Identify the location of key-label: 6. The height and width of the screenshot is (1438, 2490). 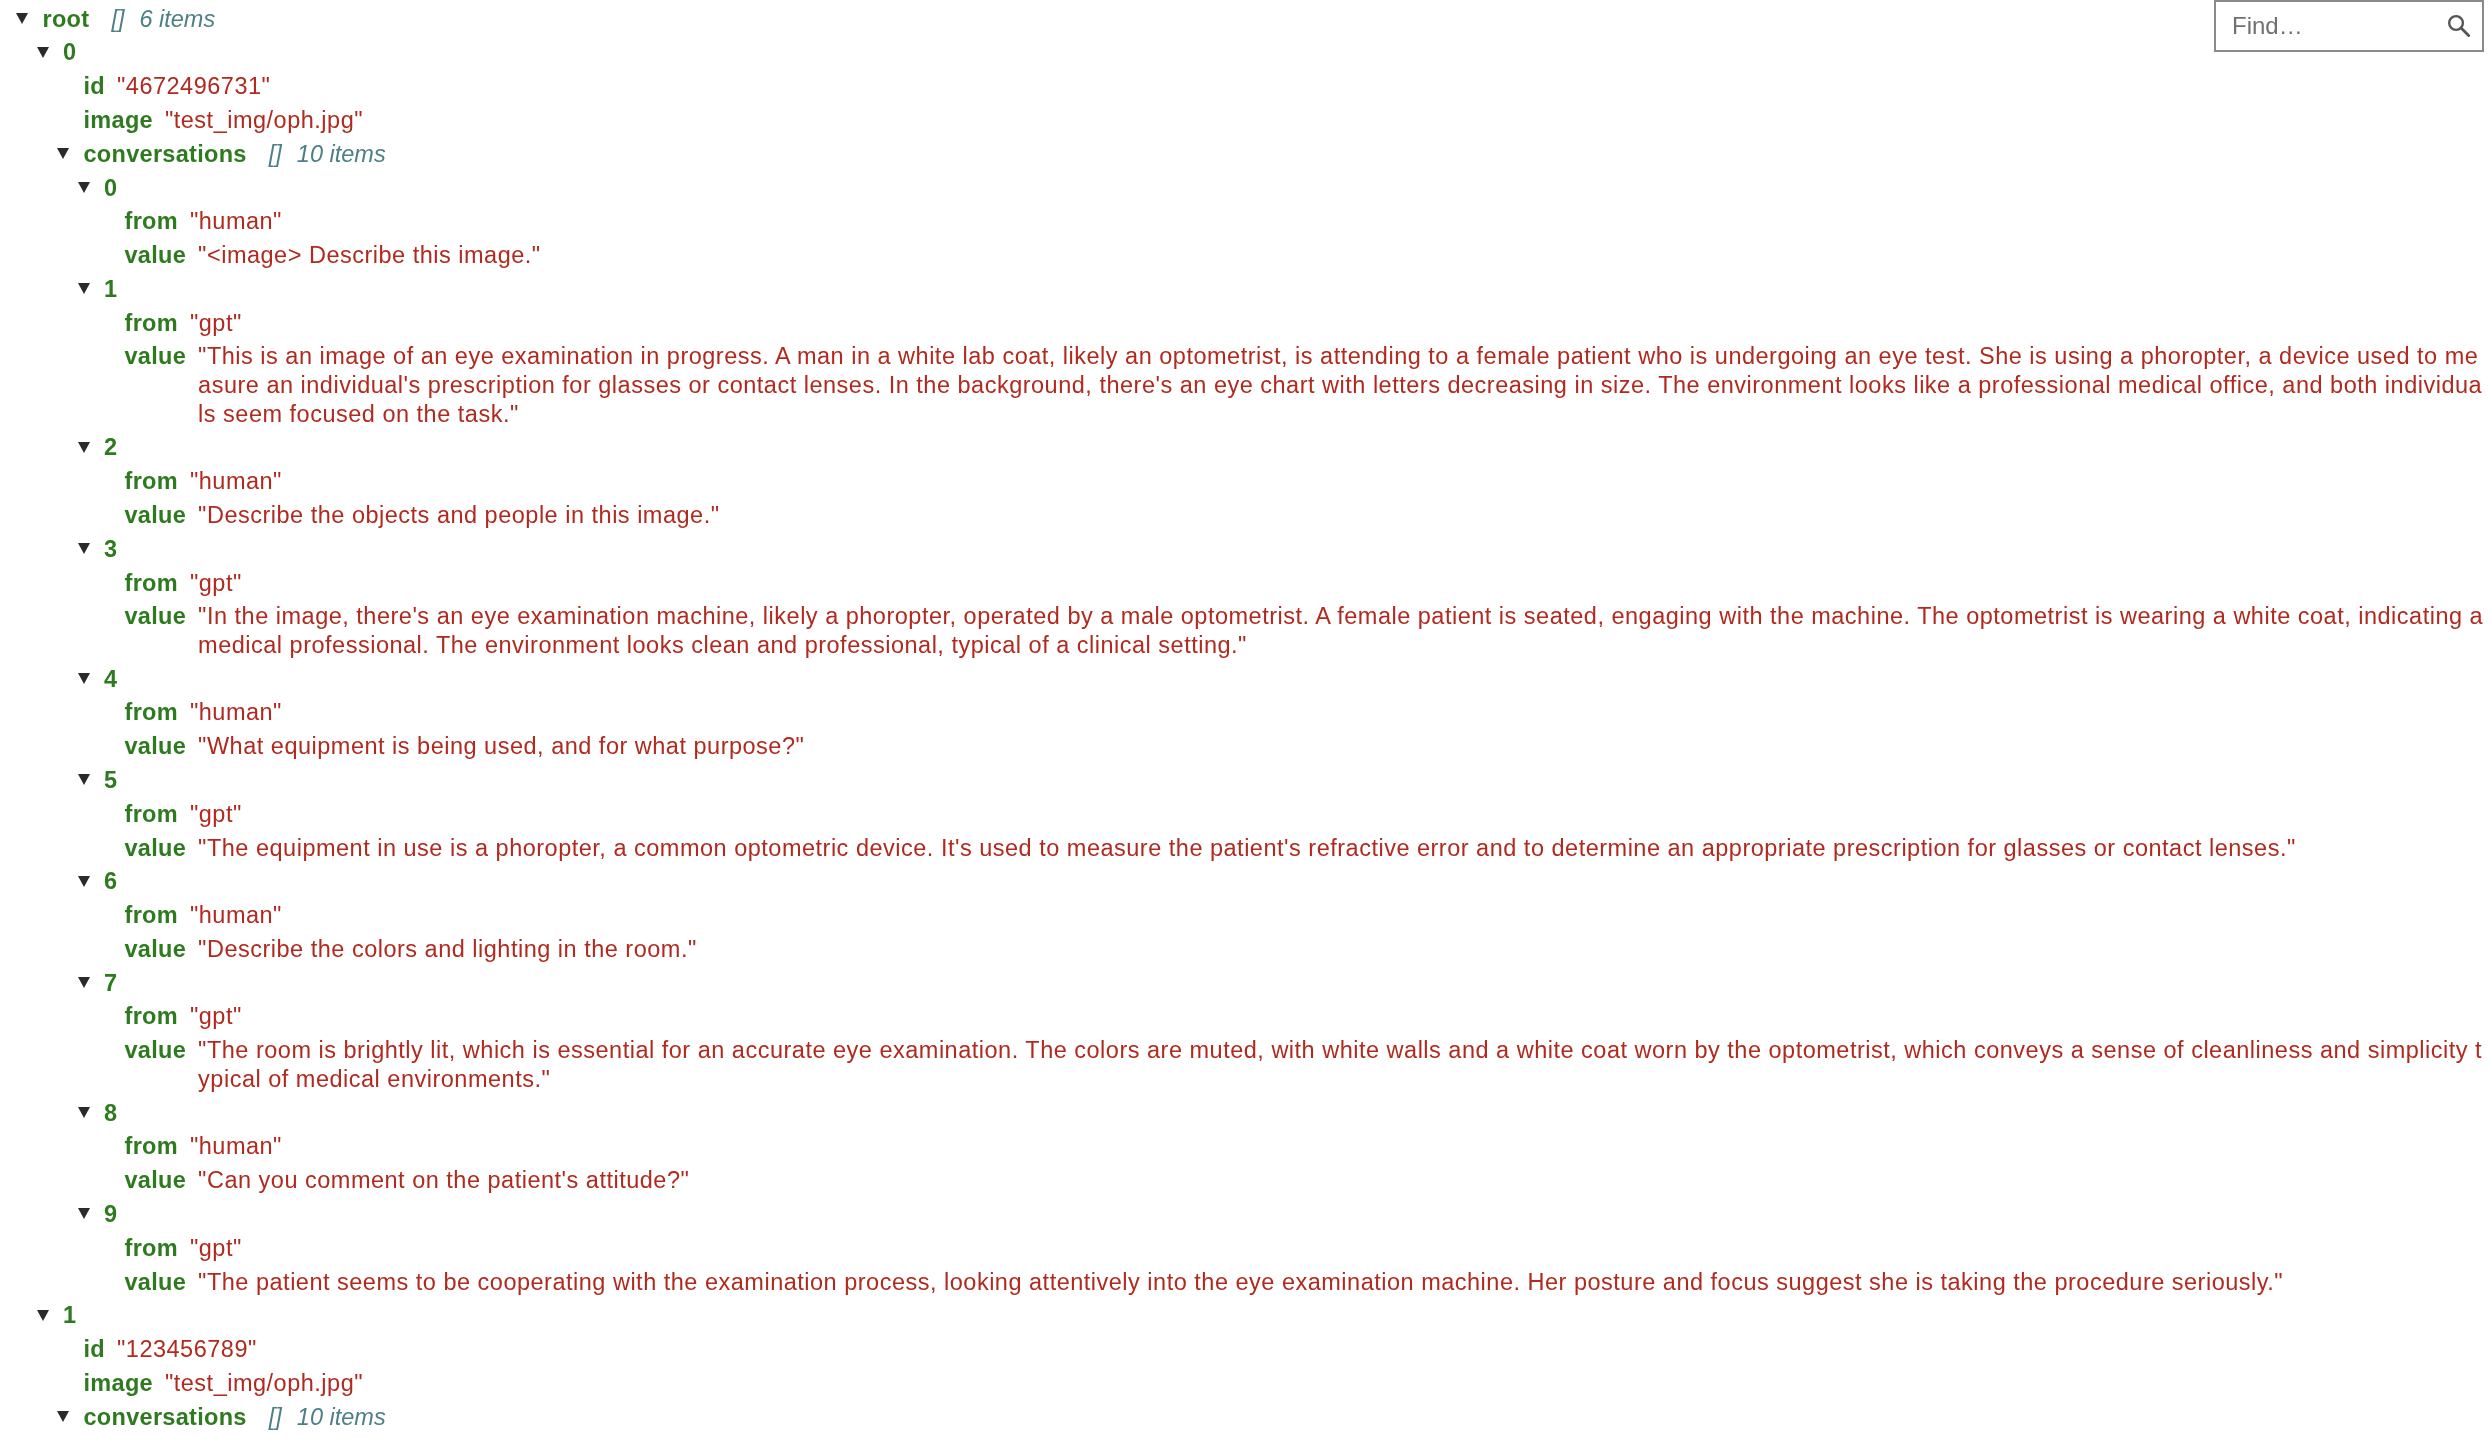
(111, 881).